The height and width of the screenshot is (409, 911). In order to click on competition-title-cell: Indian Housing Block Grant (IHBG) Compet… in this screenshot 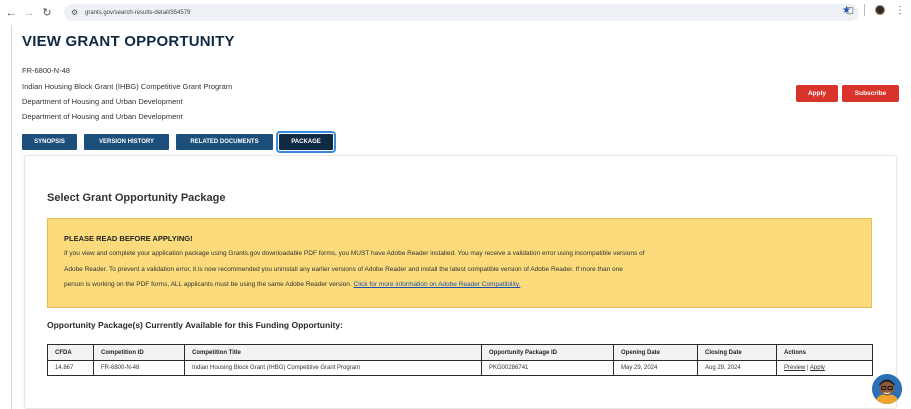, I will do `click(333, 368)`.